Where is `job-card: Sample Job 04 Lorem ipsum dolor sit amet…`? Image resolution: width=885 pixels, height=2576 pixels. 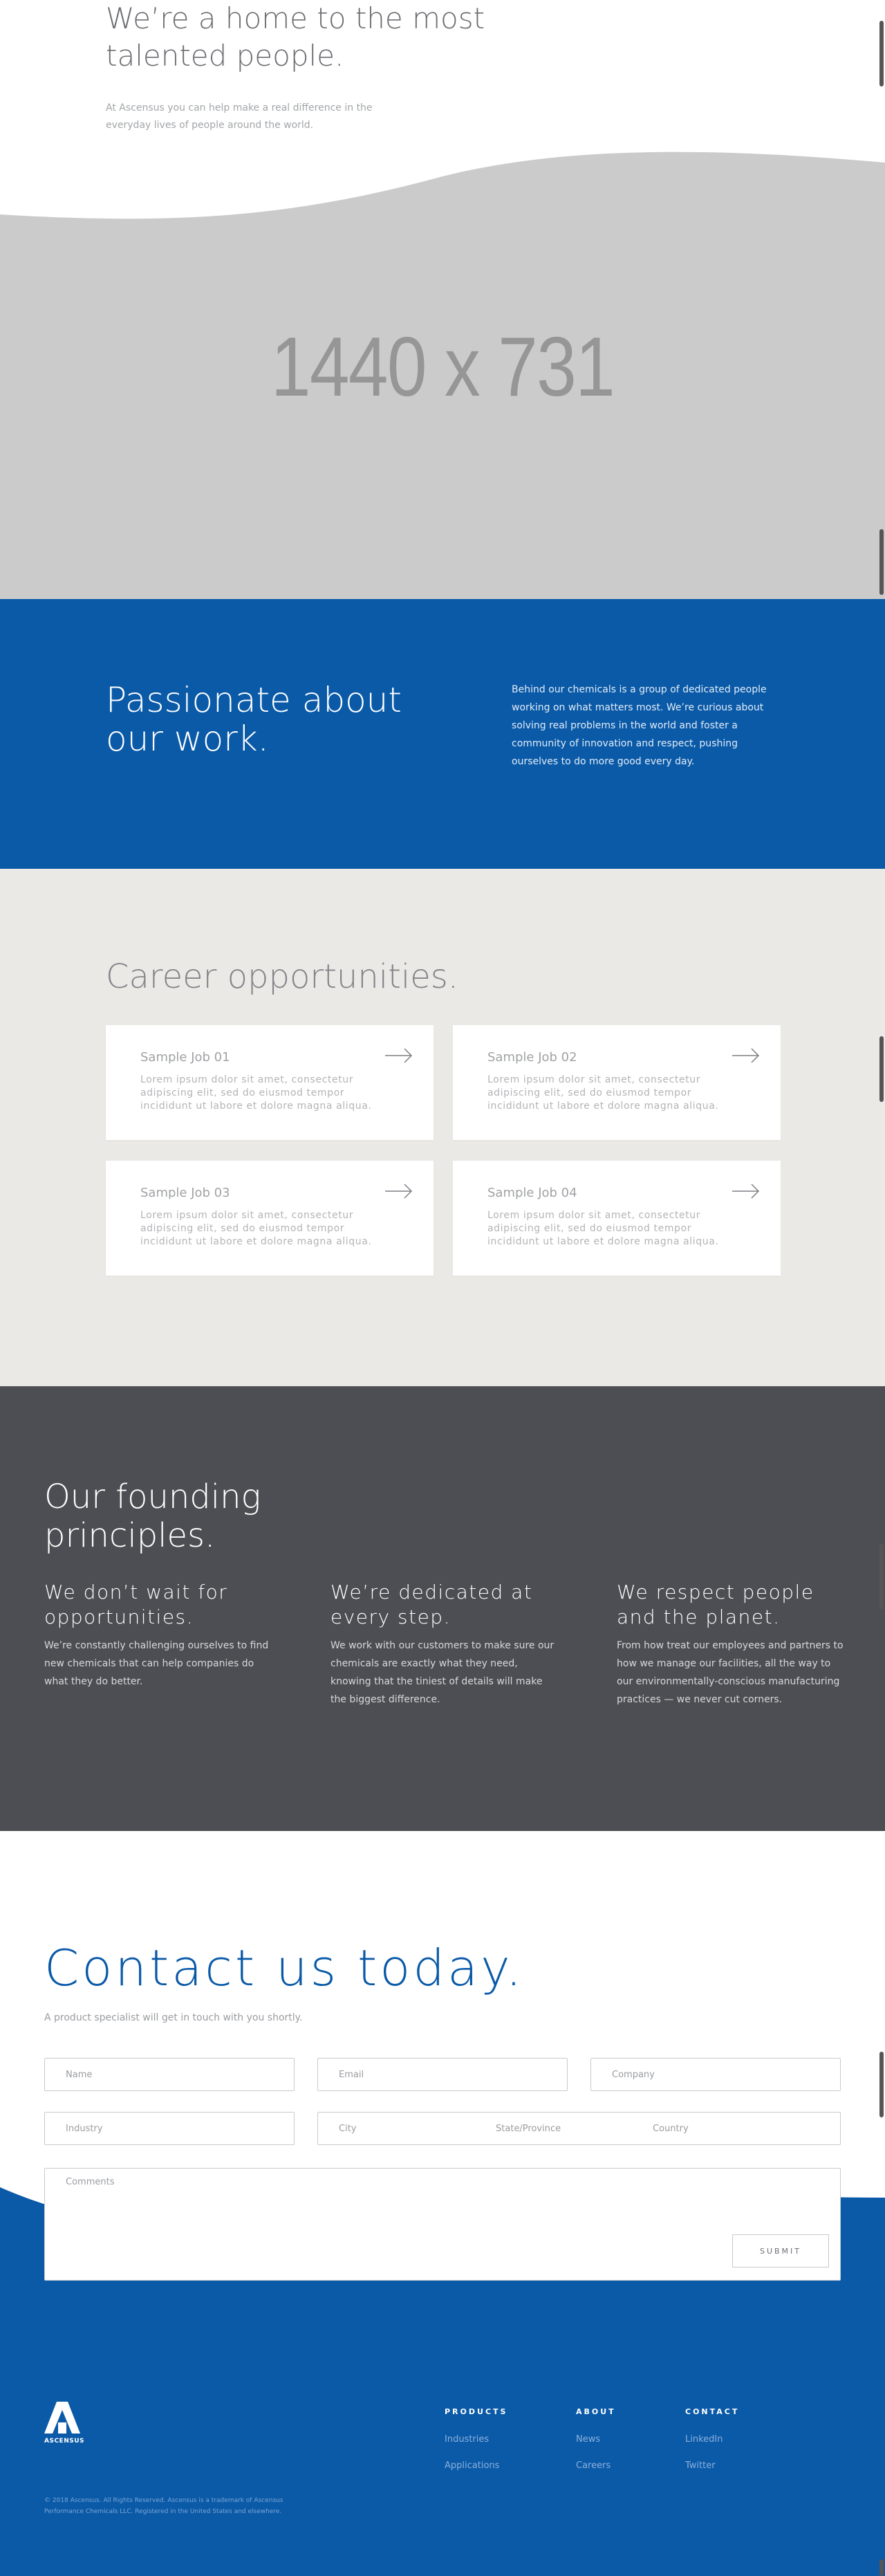
job-card: Sample Job 04 Lorem ipsum dolor sit amet… is located at coordinates (617, 1218).